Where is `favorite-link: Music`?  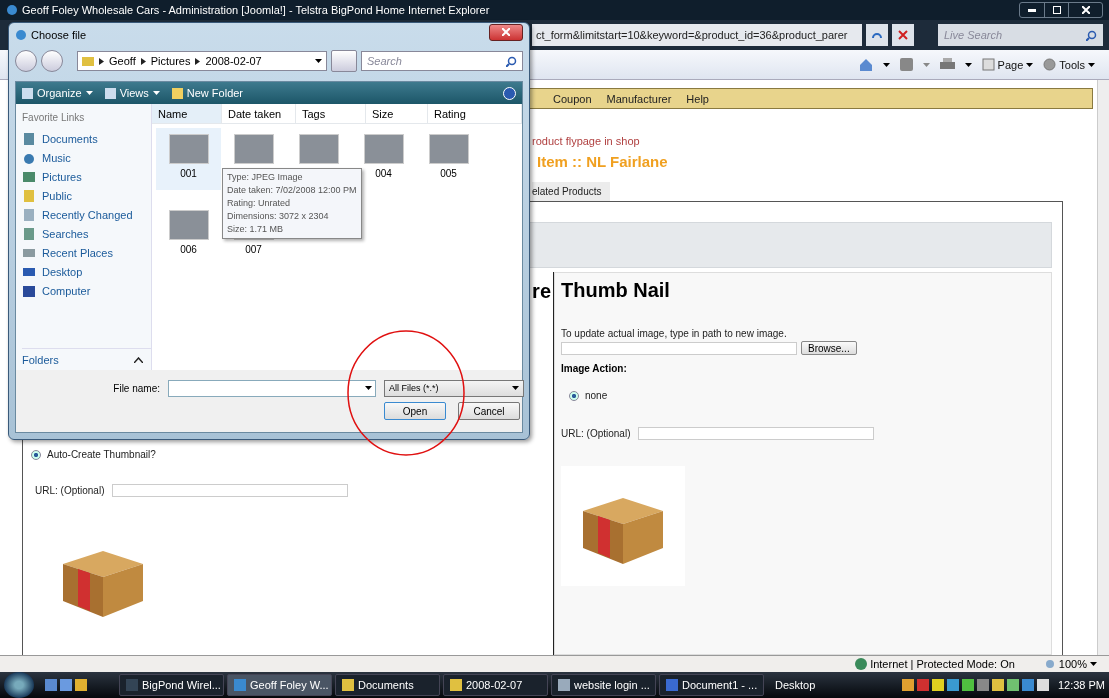
favorite-link: Music is located at coordinates (86, 157).